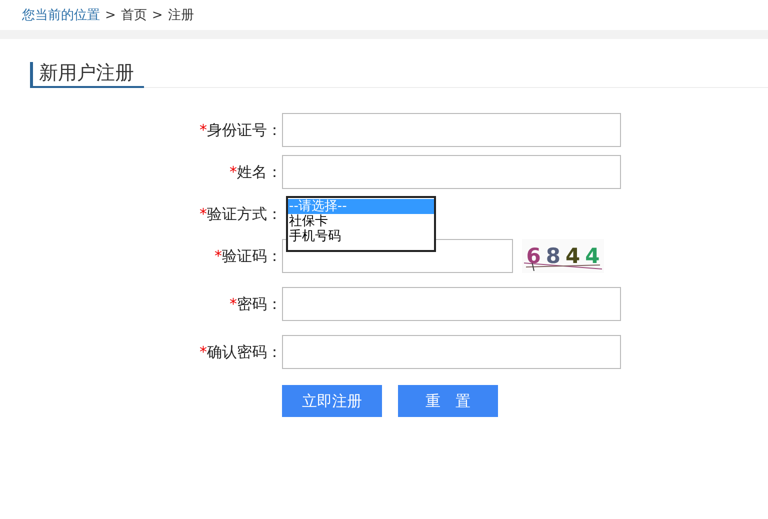  Describe the element at coordinates (553, 256) in the screenshot. I see `captcha-character: 8` at that location.